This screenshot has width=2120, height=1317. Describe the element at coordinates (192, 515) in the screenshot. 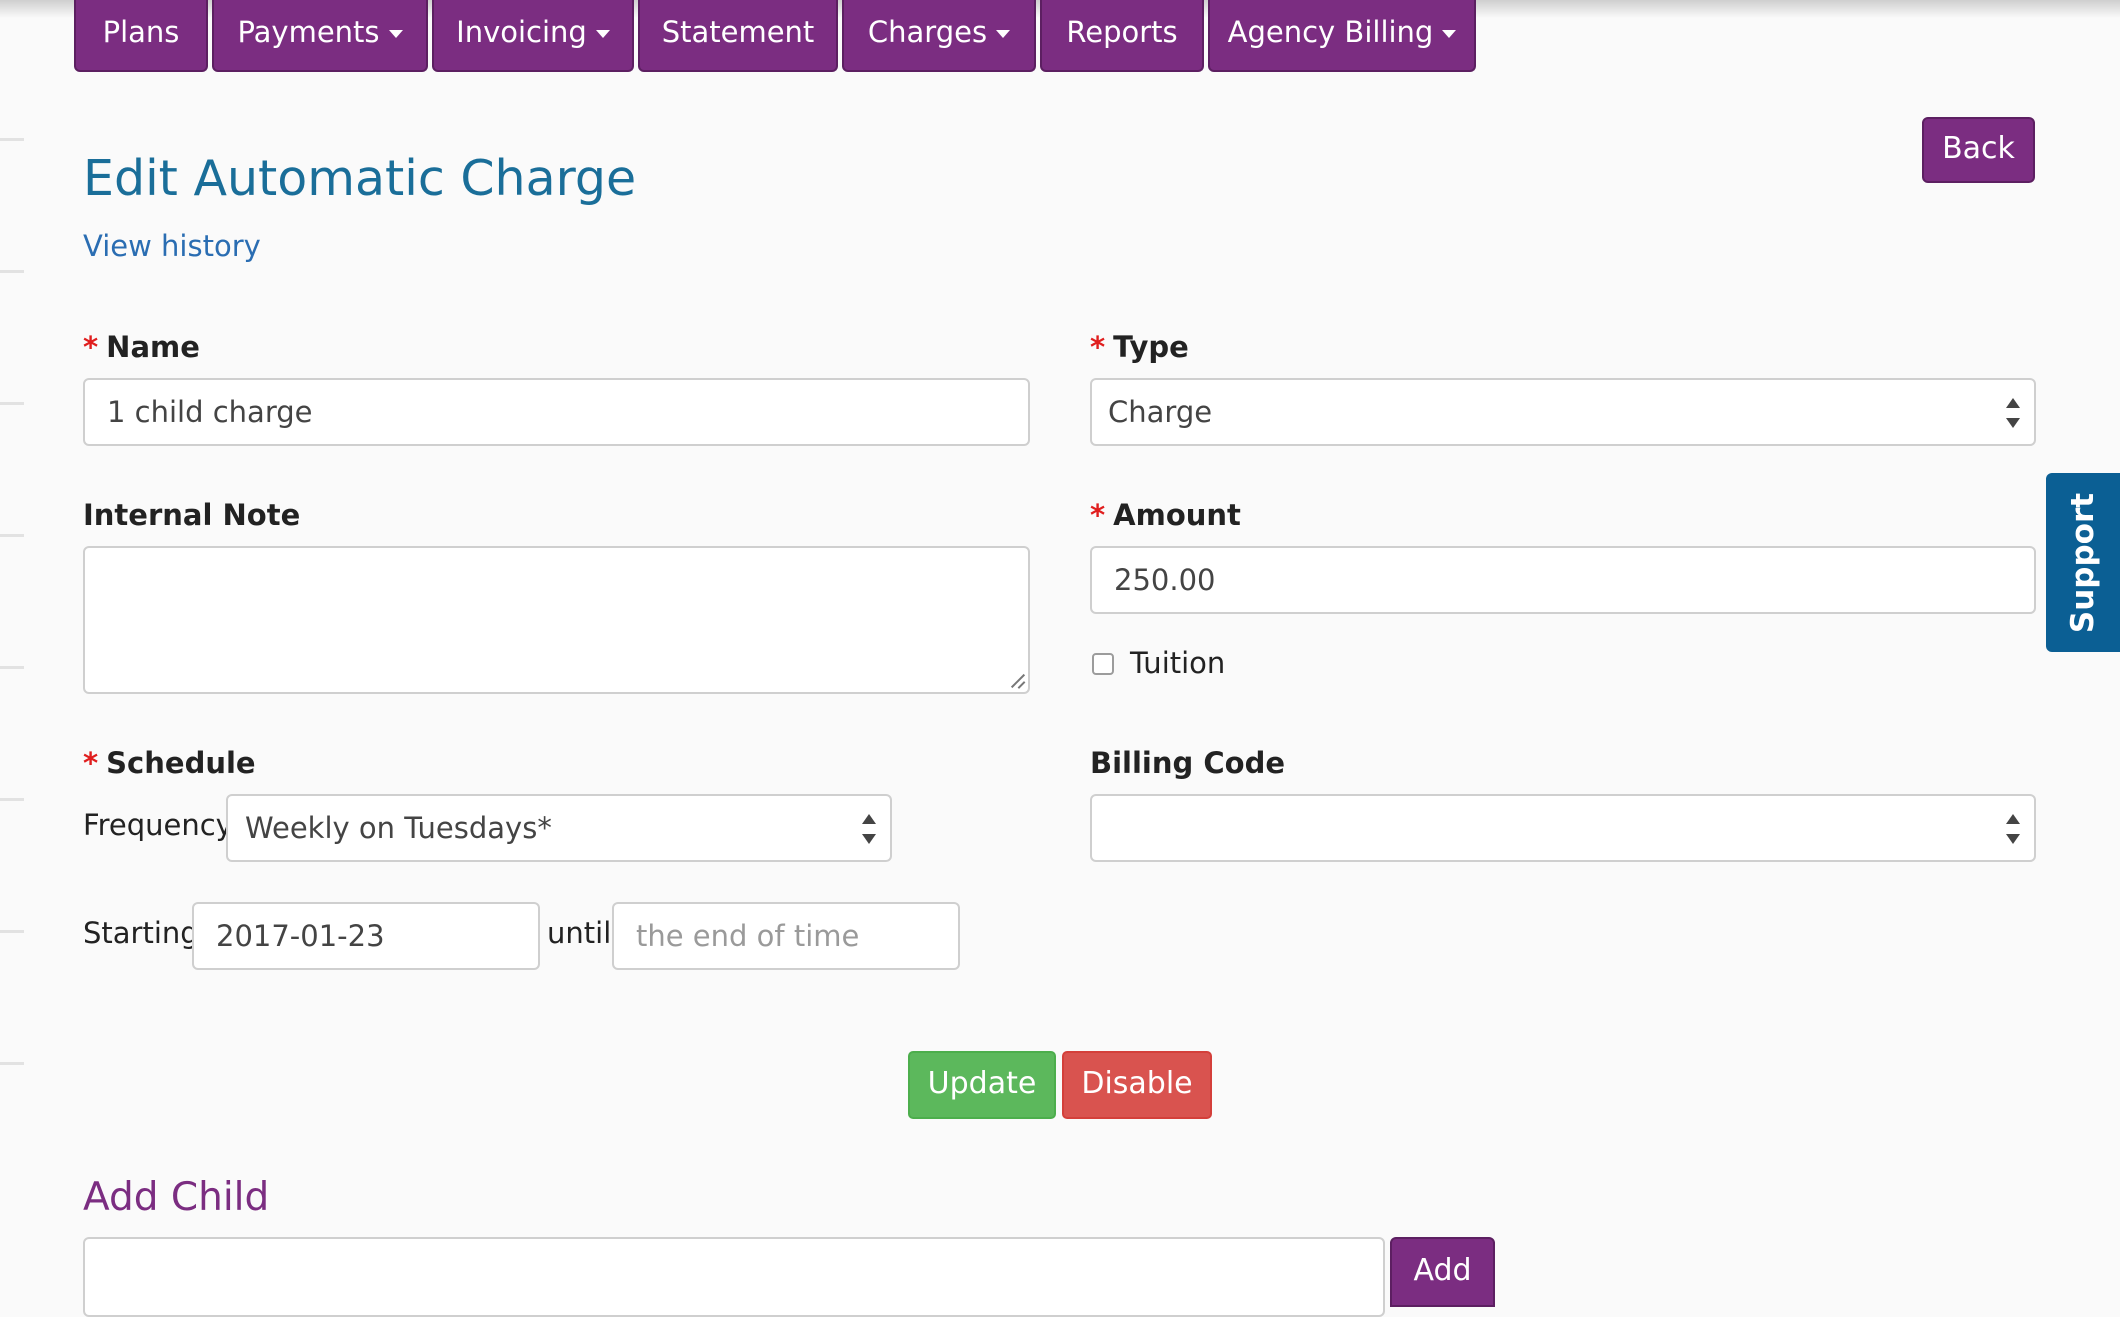

I see `internal-note-label: Internal Note` at that location.